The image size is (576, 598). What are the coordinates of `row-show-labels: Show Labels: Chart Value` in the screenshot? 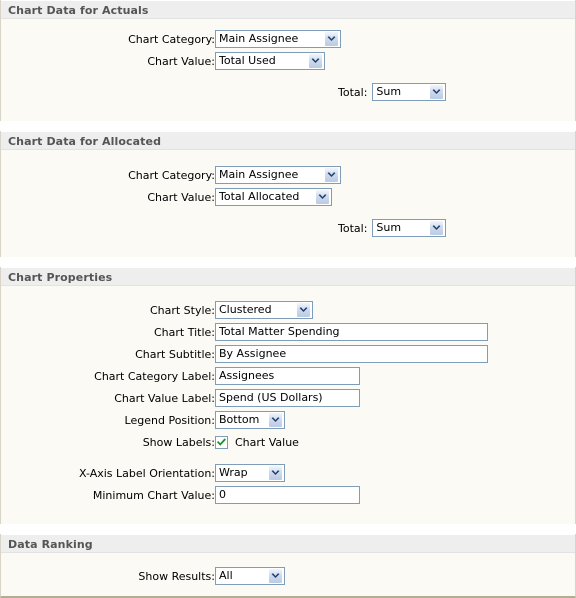 It's located at (288, 442).